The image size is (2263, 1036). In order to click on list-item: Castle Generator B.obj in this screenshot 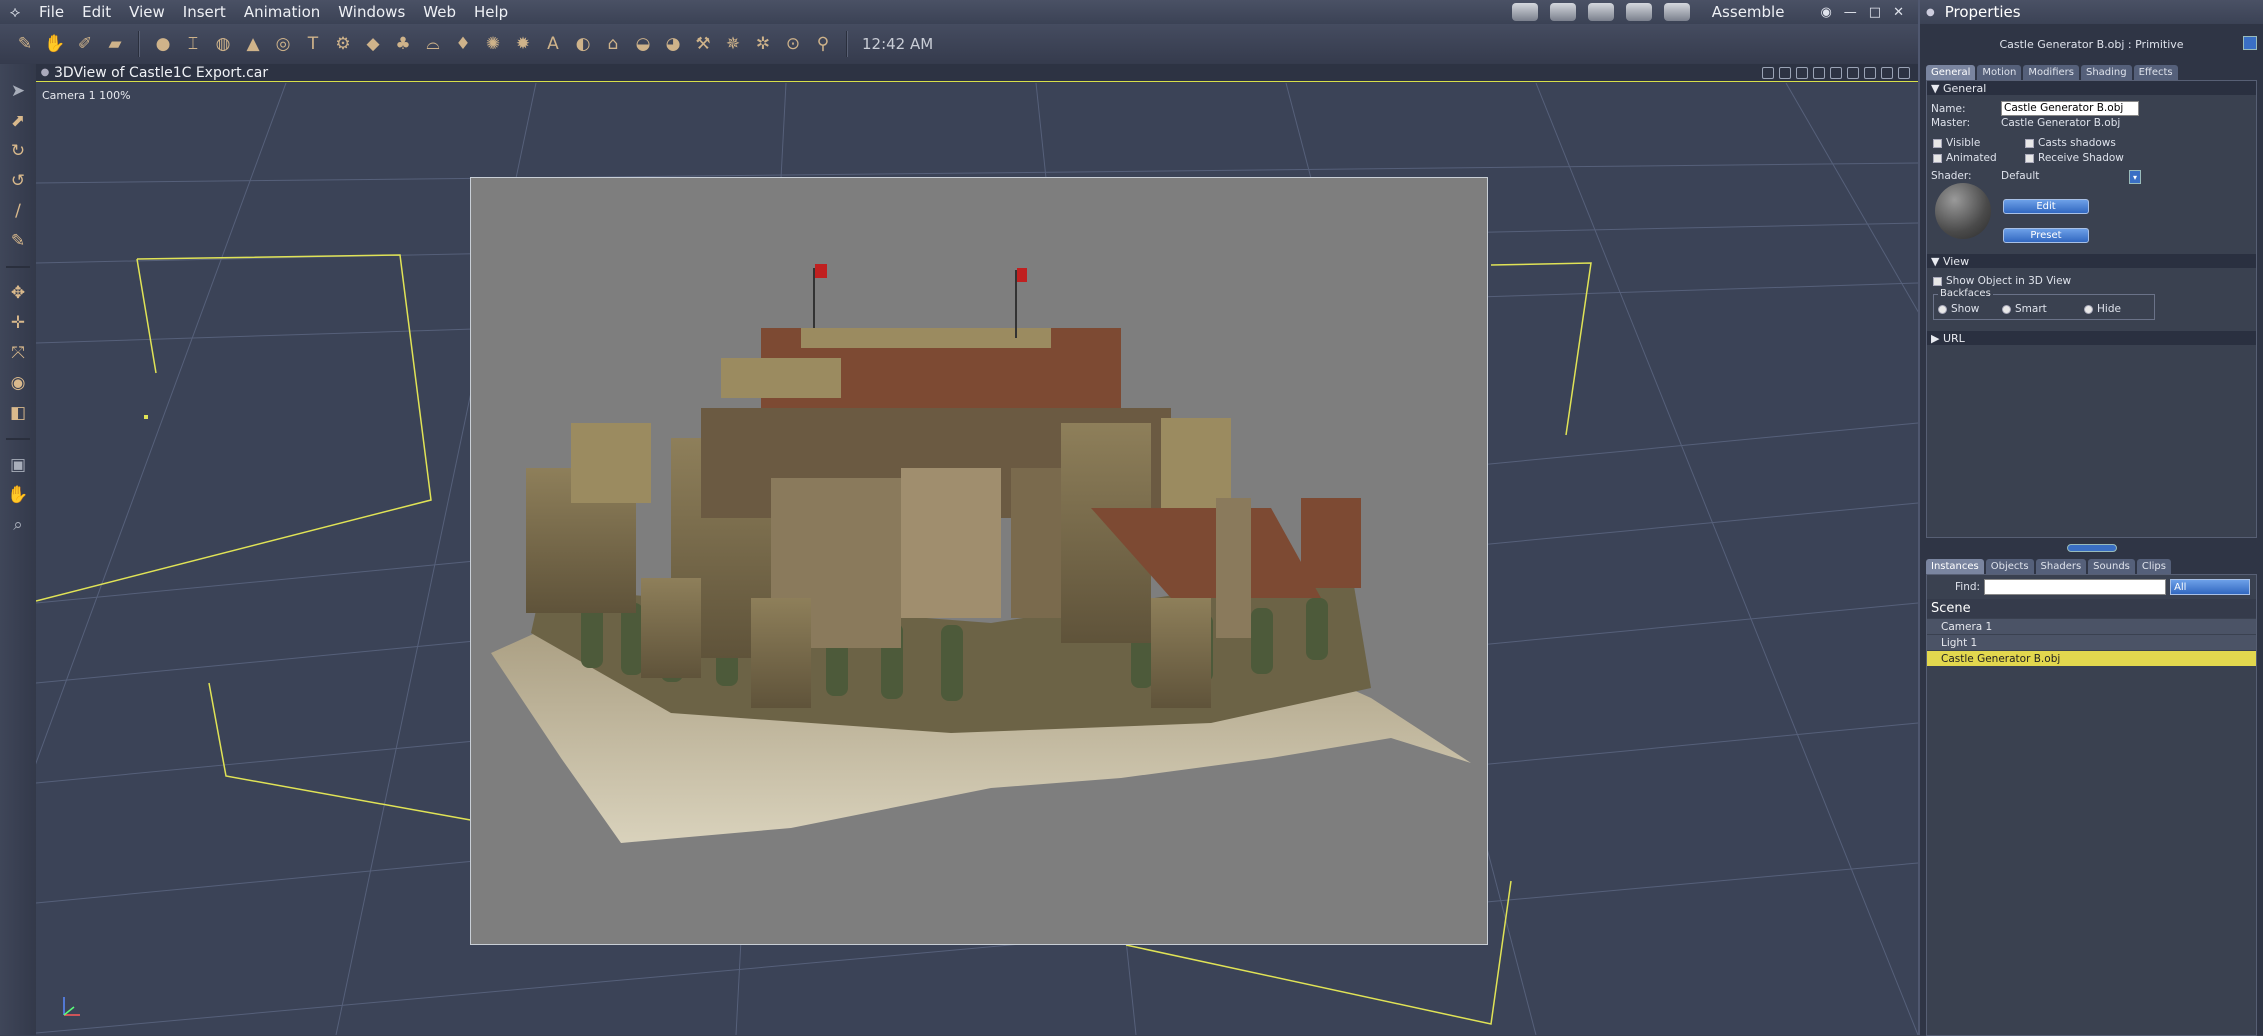, I will do `click(2091, 658)`.